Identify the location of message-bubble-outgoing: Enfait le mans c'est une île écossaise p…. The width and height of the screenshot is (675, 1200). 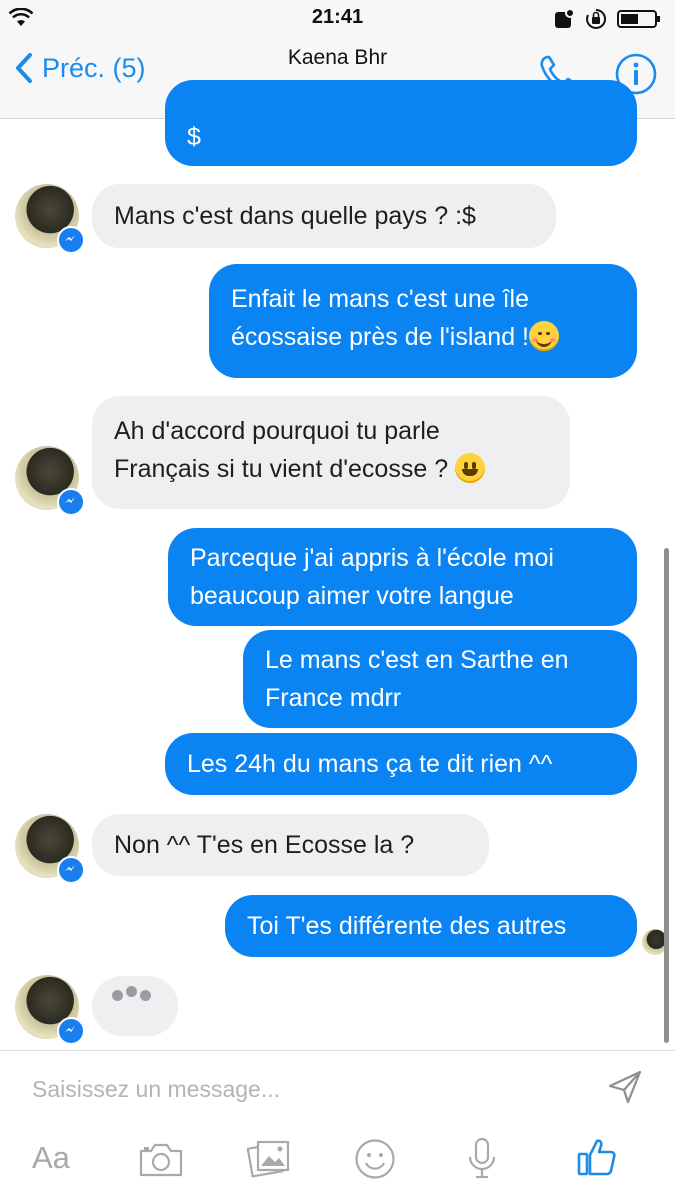
(423, 321).